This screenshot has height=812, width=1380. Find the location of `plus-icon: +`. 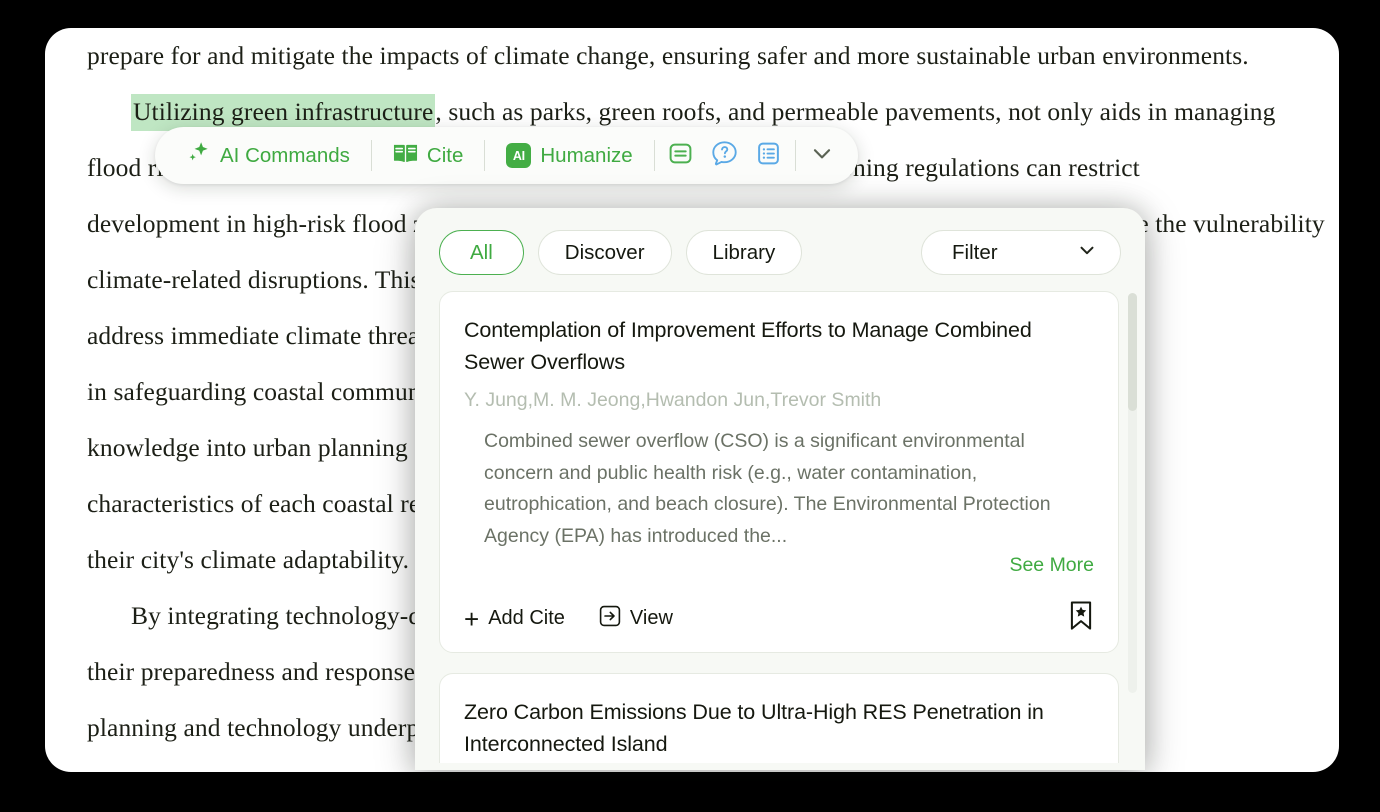

plus-icon: + is located at coordinates (472, 618).